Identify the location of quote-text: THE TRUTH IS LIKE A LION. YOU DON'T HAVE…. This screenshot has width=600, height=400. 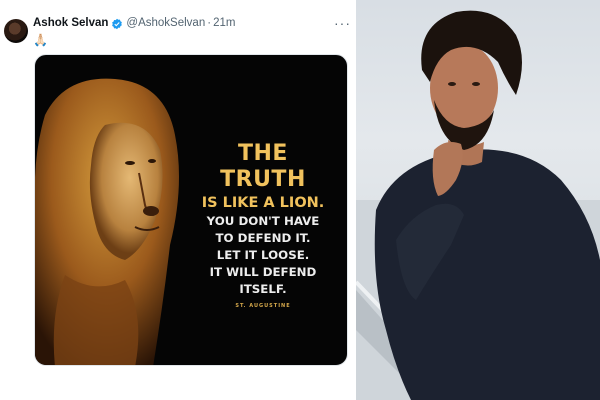
(263, 225).